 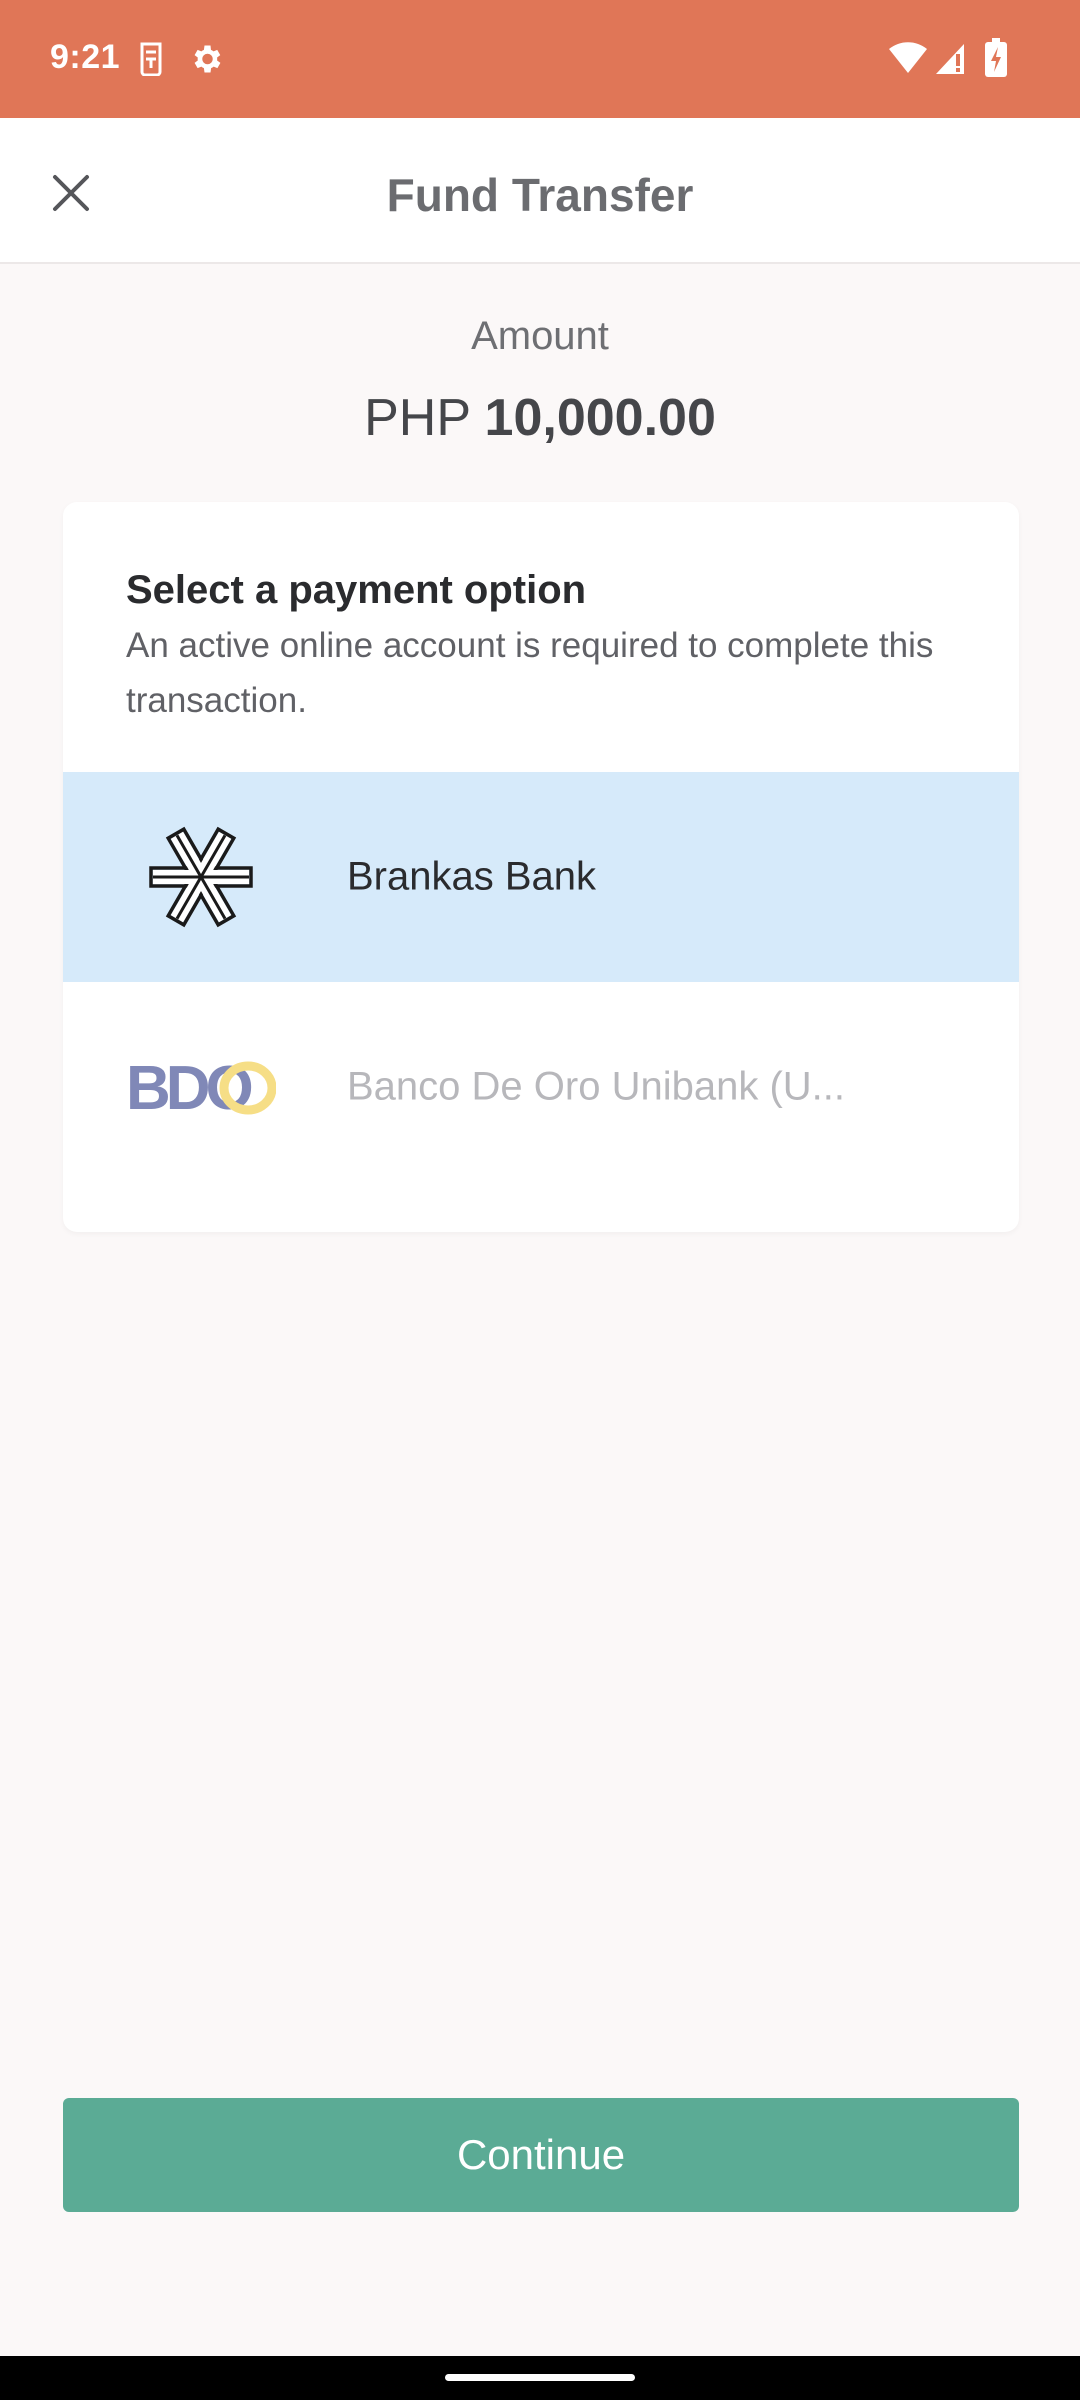 I want to click on page-title: Fund Transfer, so click(x=540, y=195).